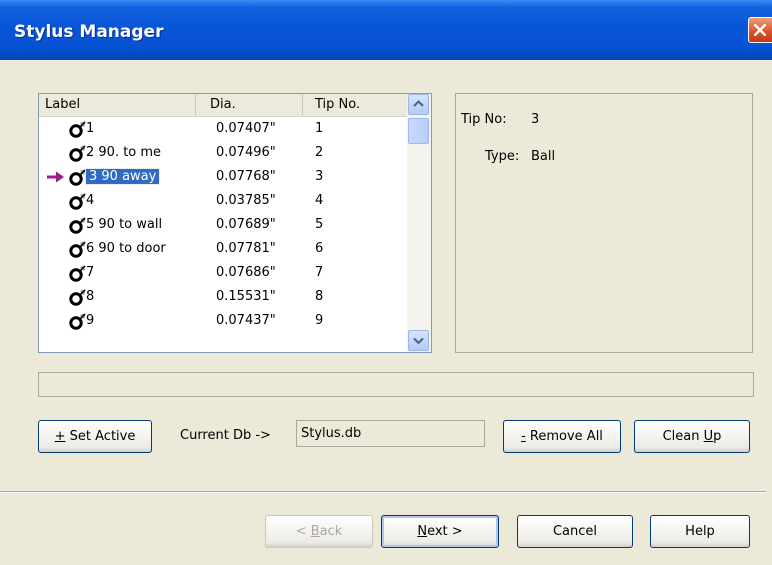 This screenshot has height=565, width=772. What do you see at coordinates (246, 128) in the screenshot?
I see `row-dia: 0.07407"` at bounding box center [246, 128].